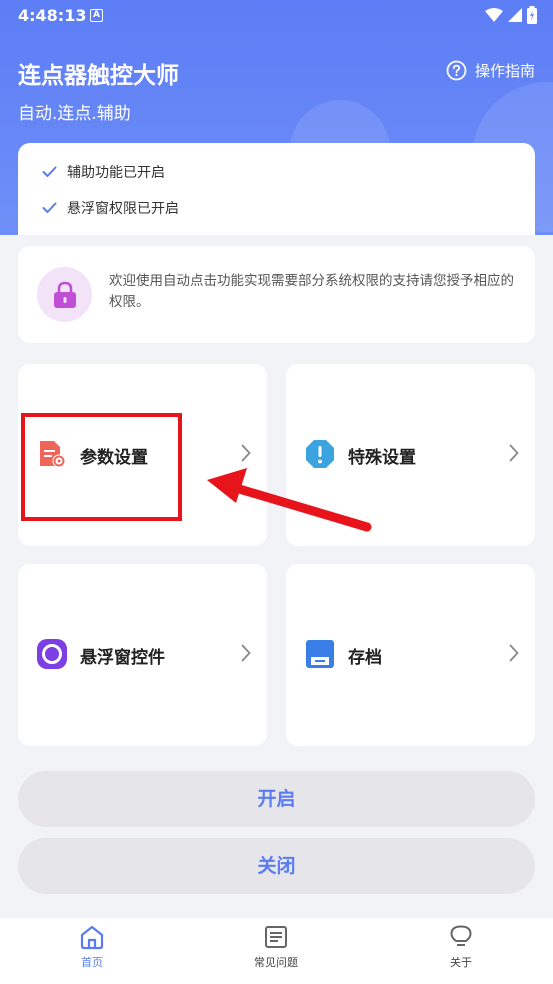 The height and width of the screenshot is (984, 553). Describe the element at coordinates (320, 454) in the screenshot. I see `warning-octagon-icon` at that location.